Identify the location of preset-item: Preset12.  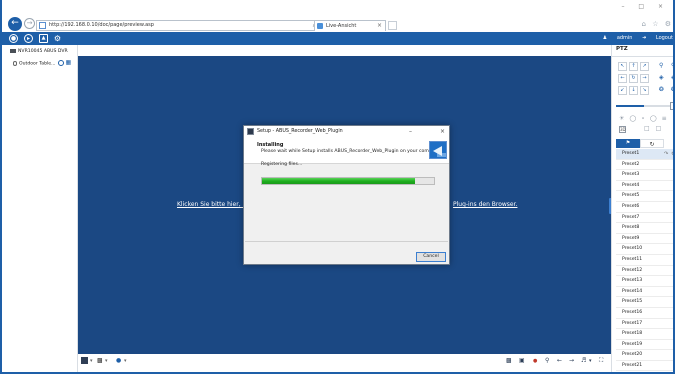
(644, 271).